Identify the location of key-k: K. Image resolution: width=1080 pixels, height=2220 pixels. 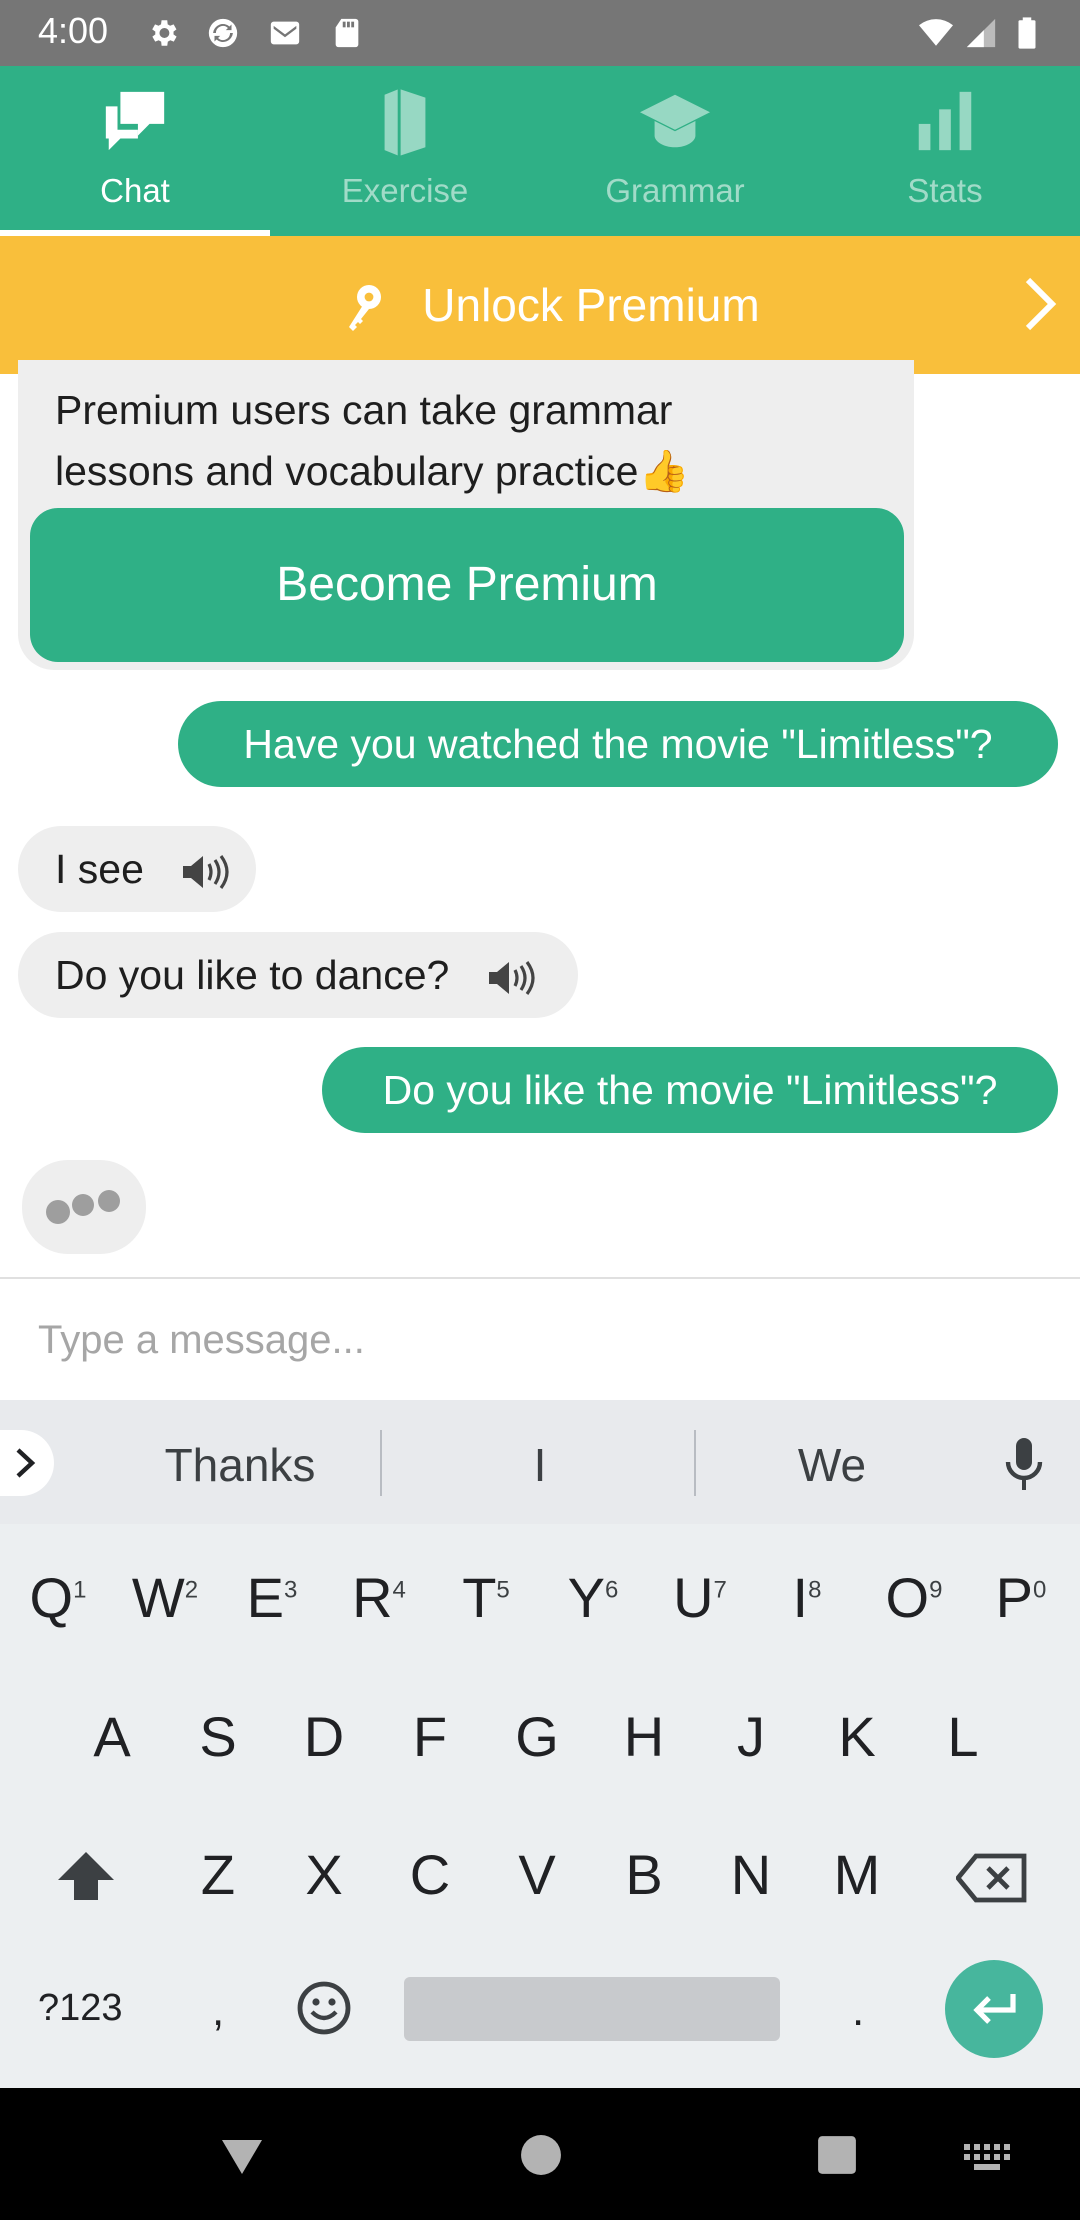
(857, 1736).